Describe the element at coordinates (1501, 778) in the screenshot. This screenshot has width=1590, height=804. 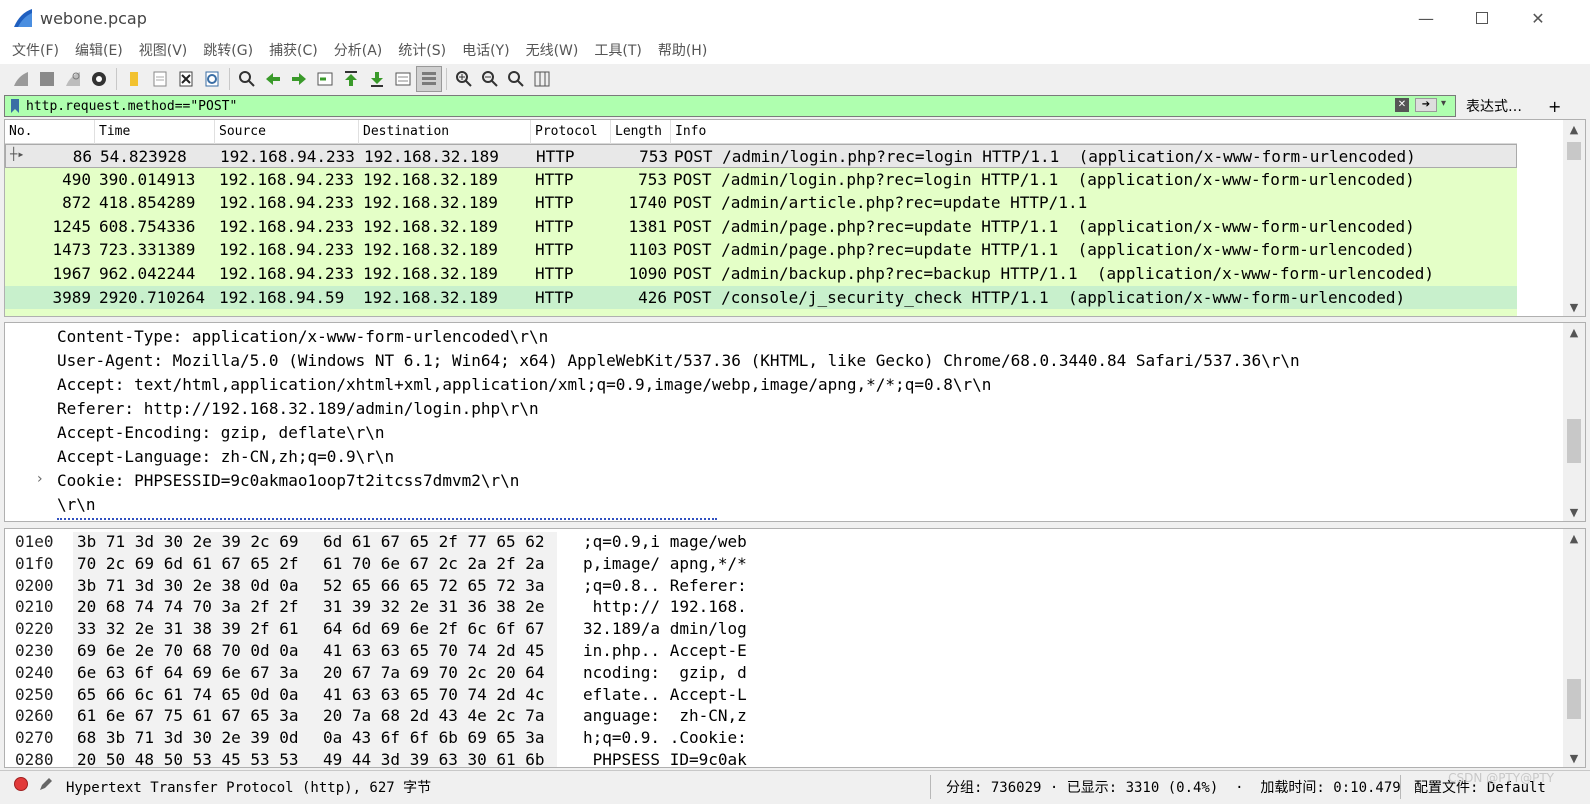
I see `watermark-text: CSDN @PTY@PTY` at that location.